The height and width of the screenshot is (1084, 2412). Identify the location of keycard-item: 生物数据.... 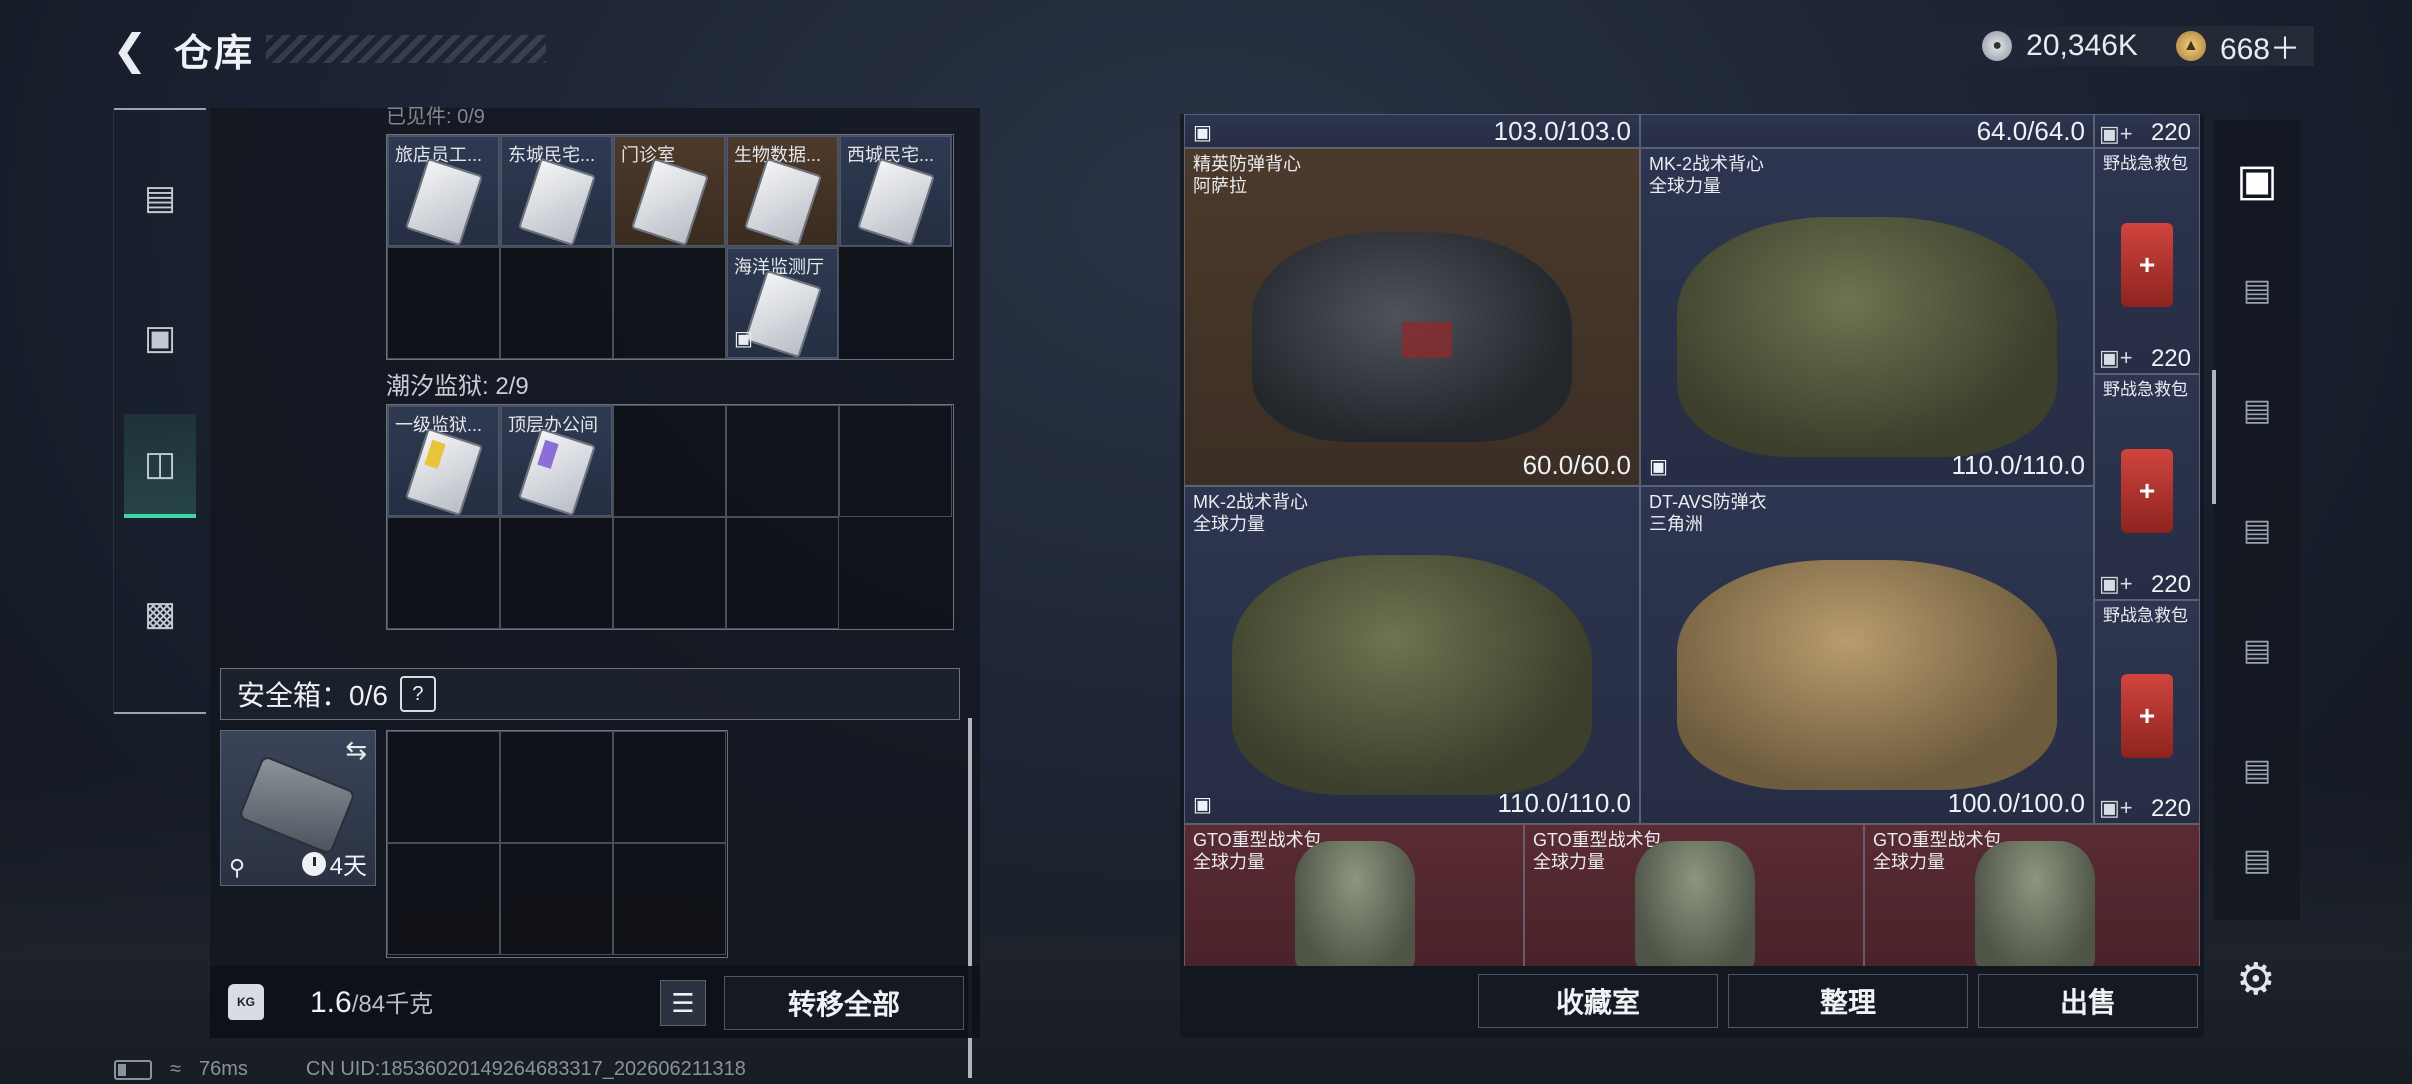
(782, 191).